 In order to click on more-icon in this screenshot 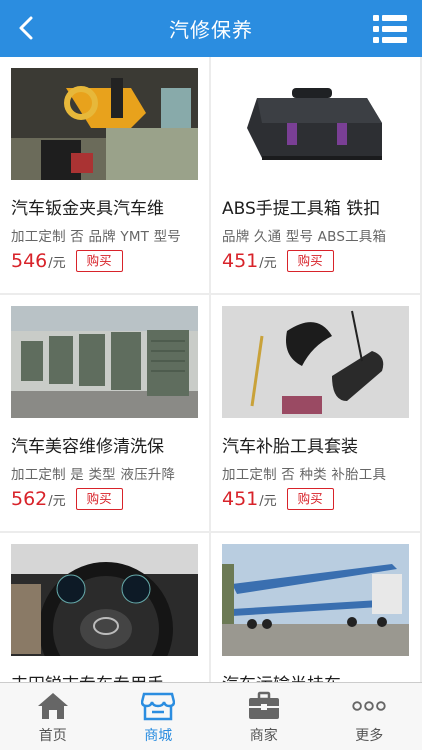, I will do `click(369, 706)`.